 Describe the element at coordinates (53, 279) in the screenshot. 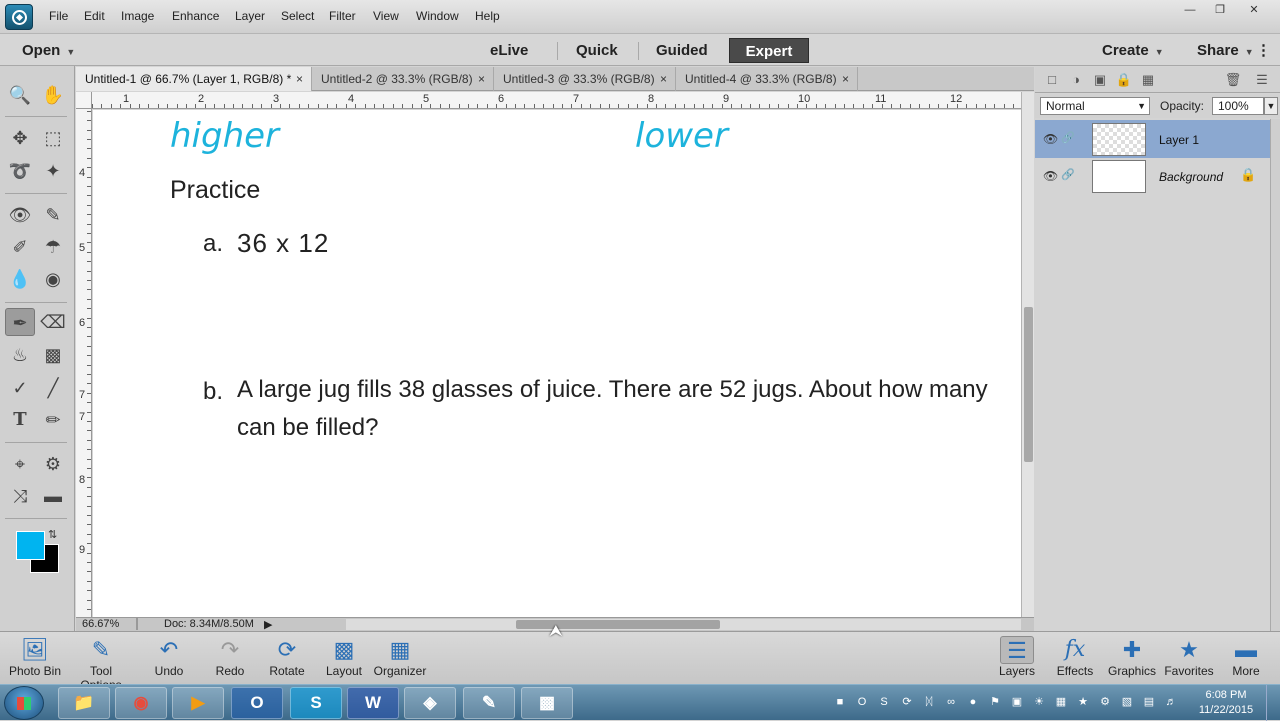

I see `sponge-tool-icon: ◉` at that location.